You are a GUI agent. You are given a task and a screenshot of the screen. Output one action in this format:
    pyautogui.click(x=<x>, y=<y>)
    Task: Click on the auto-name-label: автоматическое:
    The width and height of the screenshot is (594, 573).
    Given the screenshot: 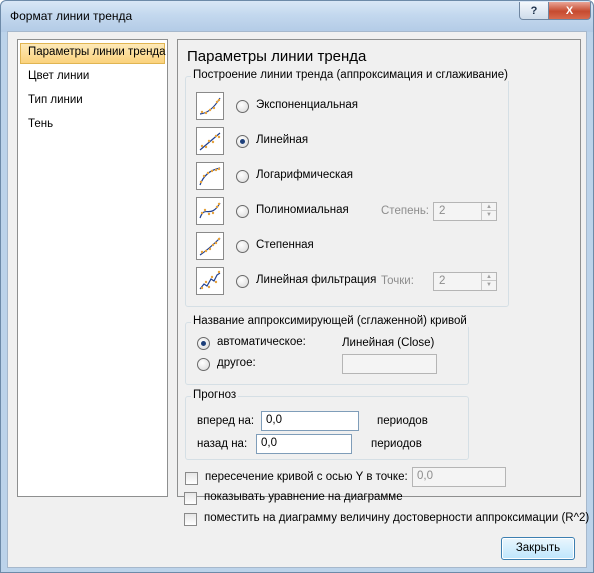 What is the action you would take?
    pyautogui.click(x=261, y=342)
    